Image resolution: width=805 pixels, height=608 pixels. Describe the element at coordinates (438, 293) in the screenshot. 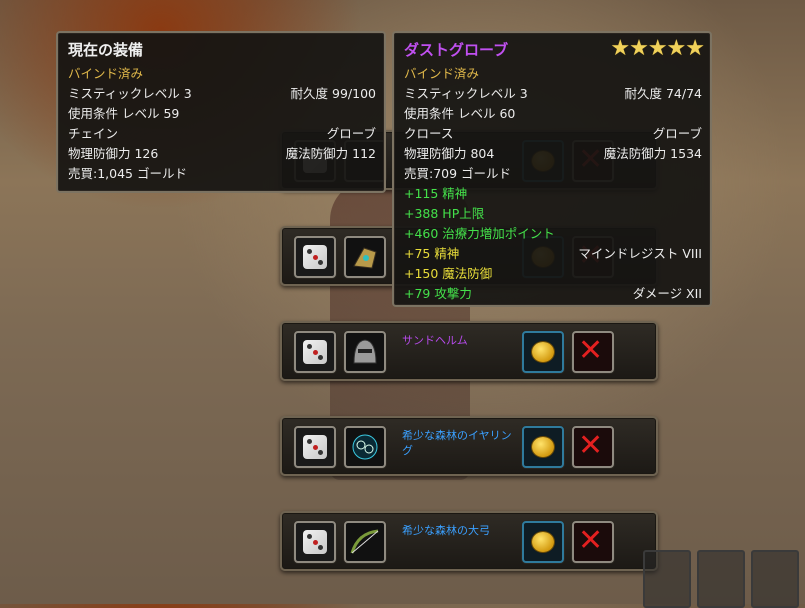

I see `bonus-stat: +79 攻撃力` at that location.